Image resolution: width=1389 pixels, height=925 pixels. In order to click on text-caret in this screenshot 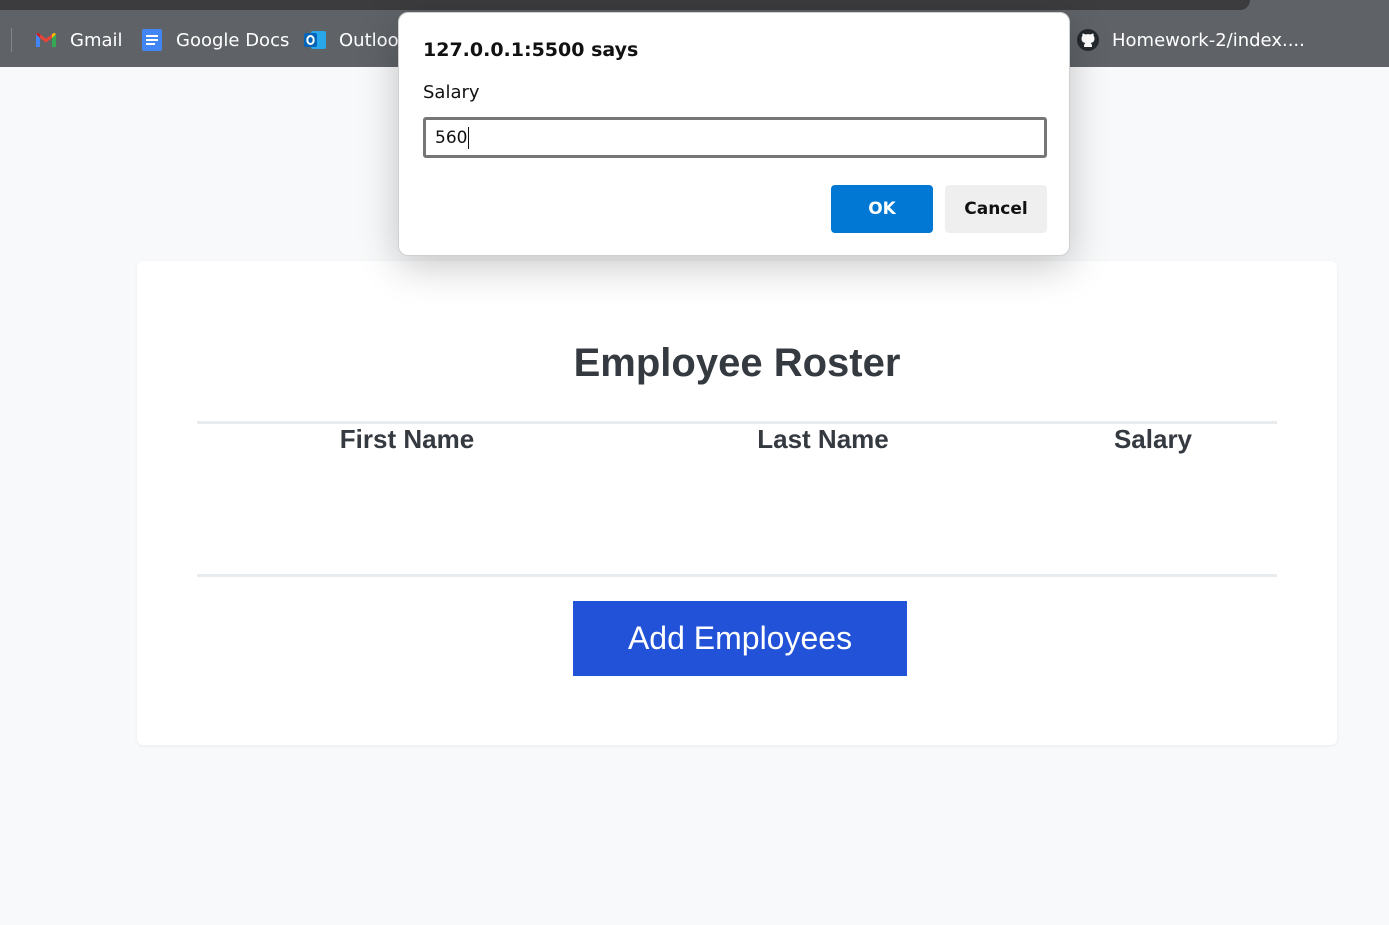, I will do `click(469, 137)`.